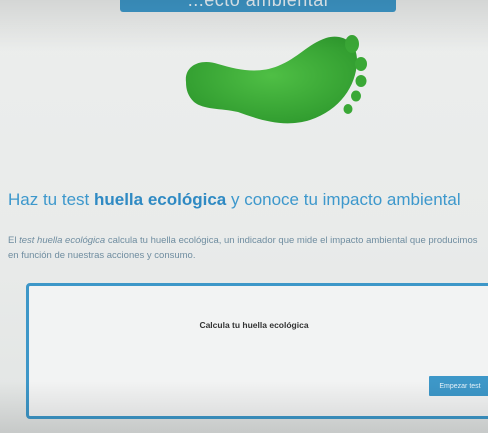 The image size is (488, 433). I want to click on desc-pre: El, so click(14, 240).